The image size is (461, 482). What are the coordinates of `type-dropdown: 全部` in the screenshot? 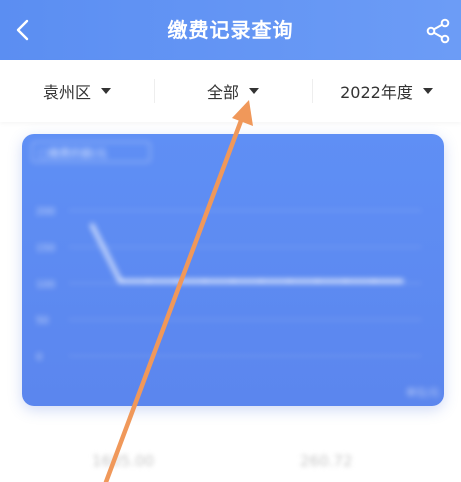 It's located at (233, 91).